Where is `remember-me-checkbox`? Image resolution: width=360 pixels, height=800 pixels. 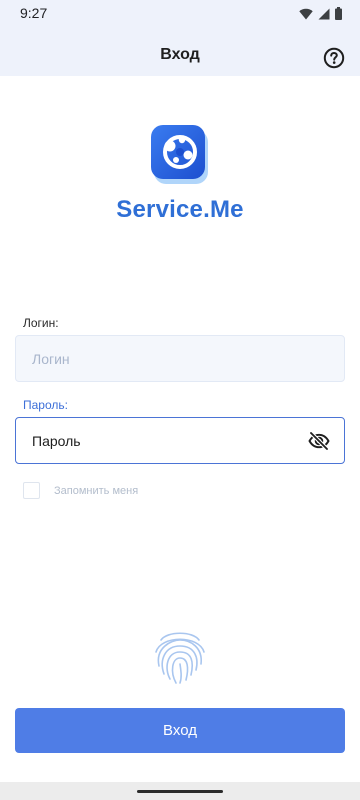
remember-me-checkbox is located at coordinates (31, 490).